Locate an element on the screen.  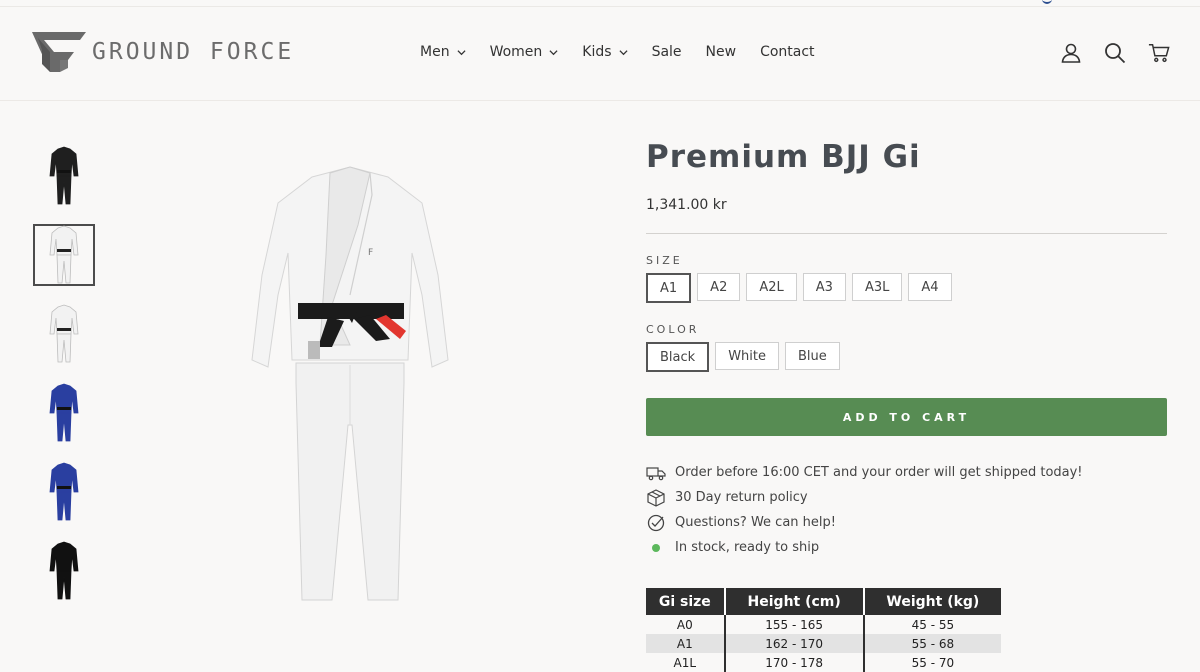
size-chart-header: Weight (kg) is located at coordinates (931, 601).